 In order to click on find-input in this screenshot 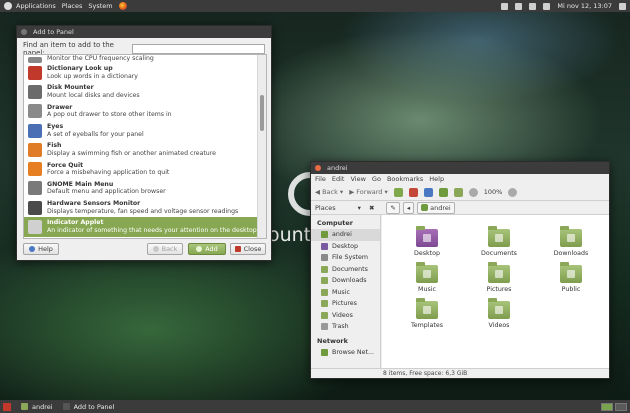, I will do `click(198, 49)`.